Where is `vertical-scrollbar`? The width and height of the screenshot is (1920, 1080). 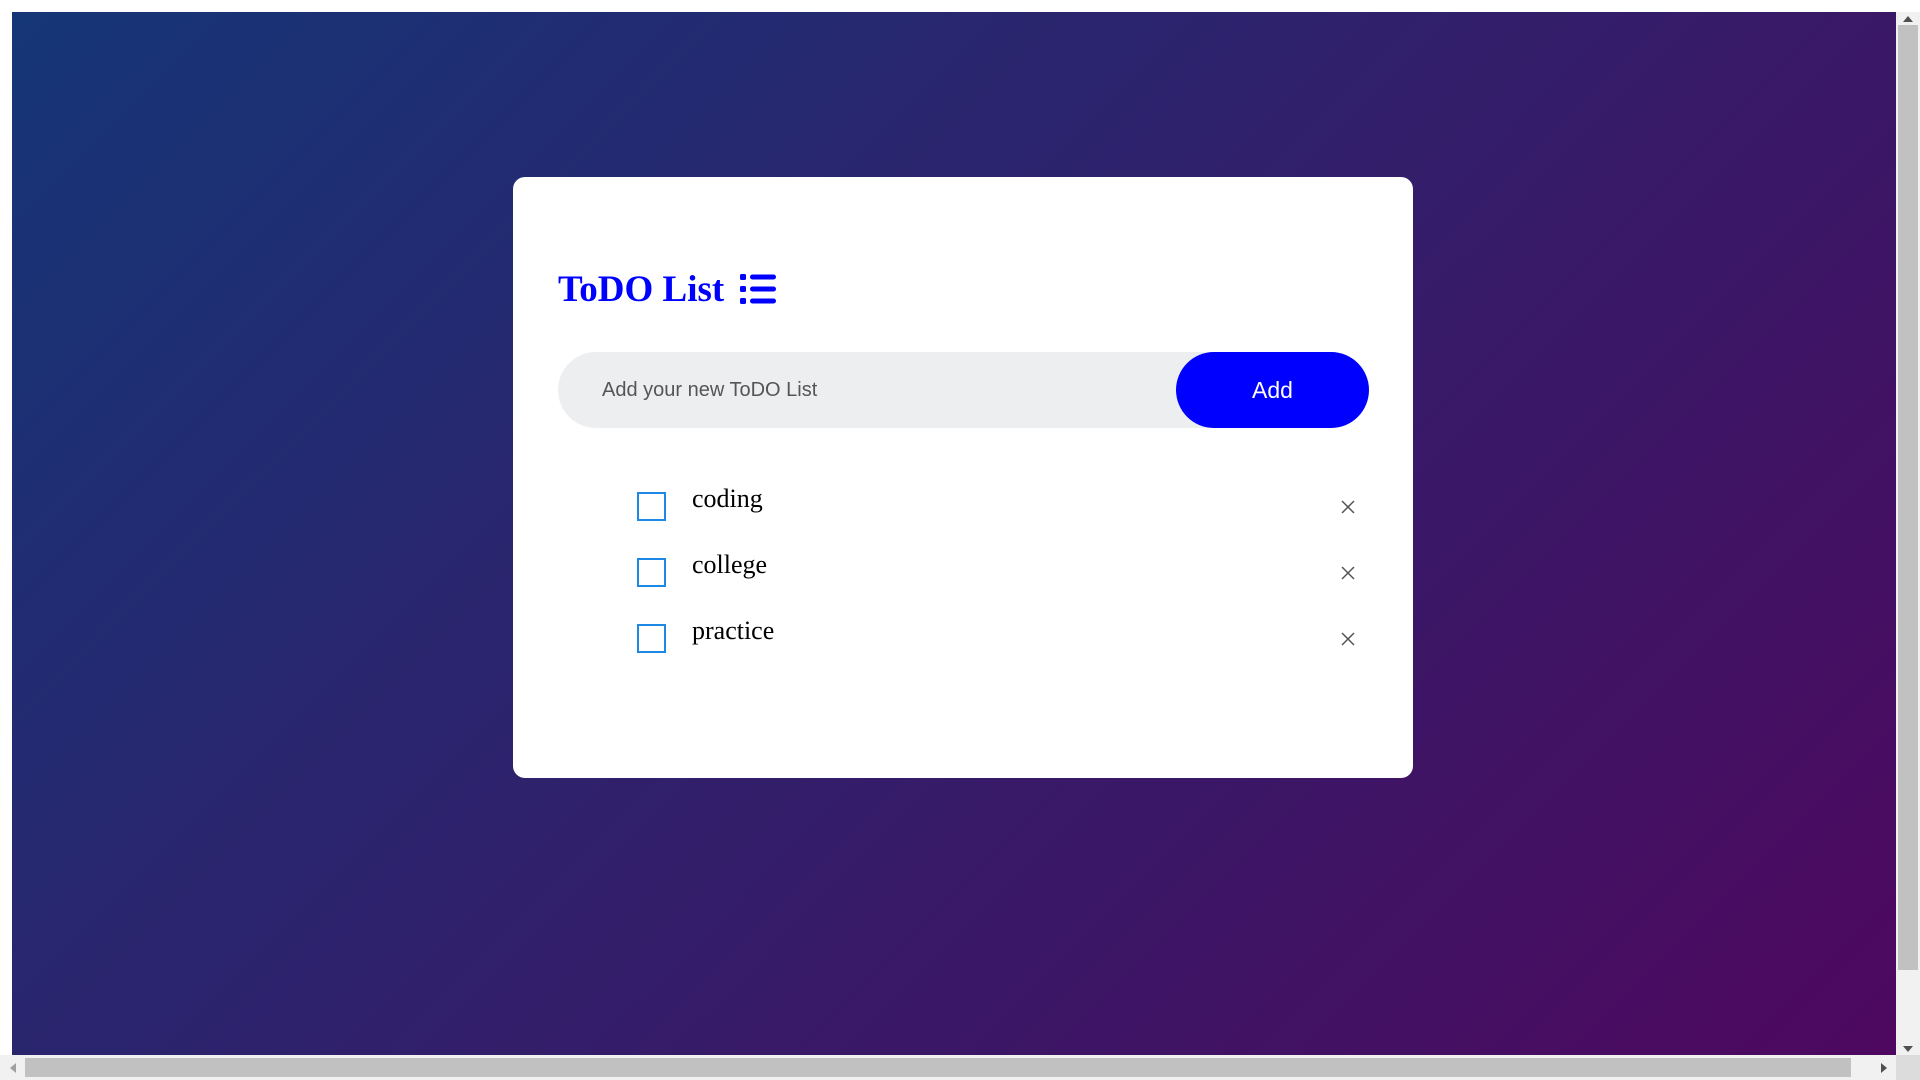 vertical-scrollbar is located at coordinates (1908, 533).